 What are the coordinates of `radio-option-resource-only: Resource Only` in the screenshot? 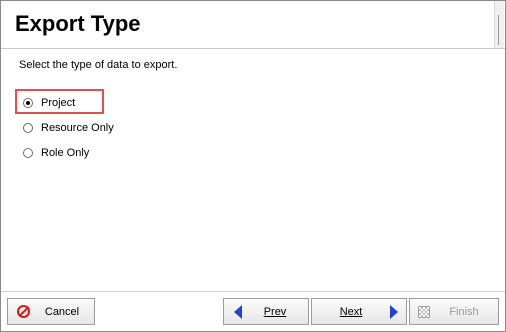 It's located at (68, 128).